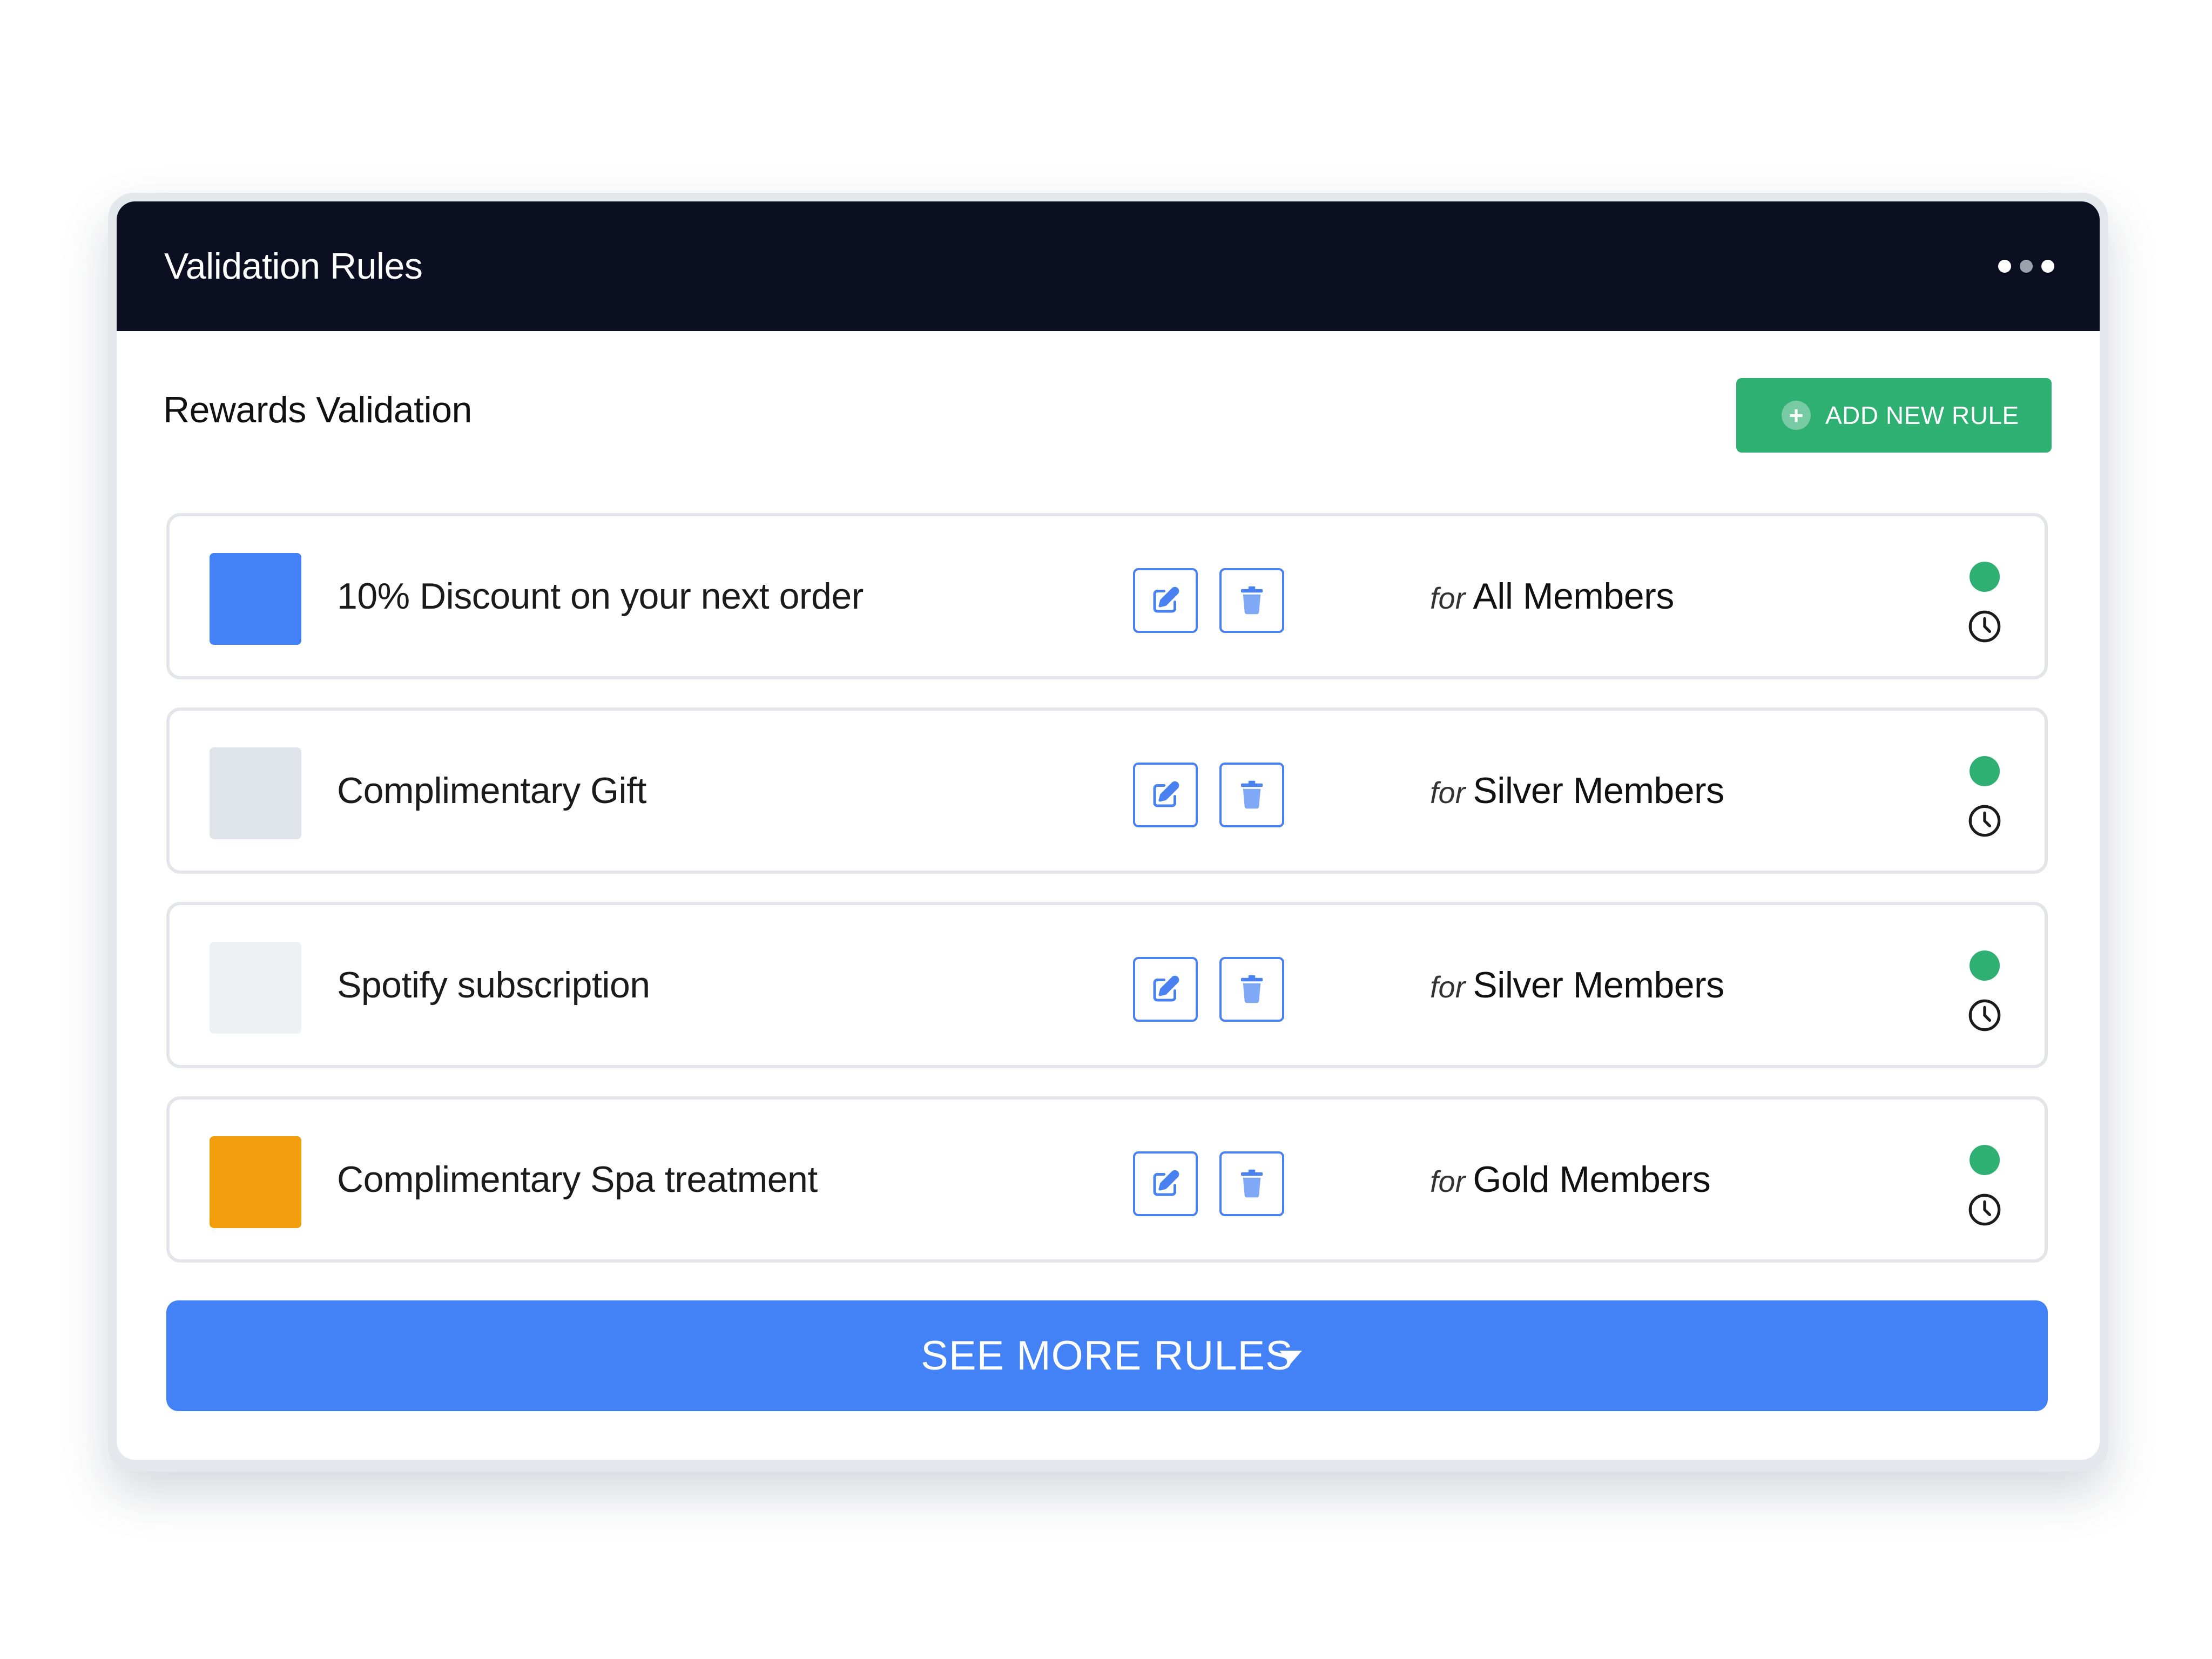 The width and height of the screenshot is (2212, 1659). I want to click on title-bar: Validation Rules, so click(1108, 266).